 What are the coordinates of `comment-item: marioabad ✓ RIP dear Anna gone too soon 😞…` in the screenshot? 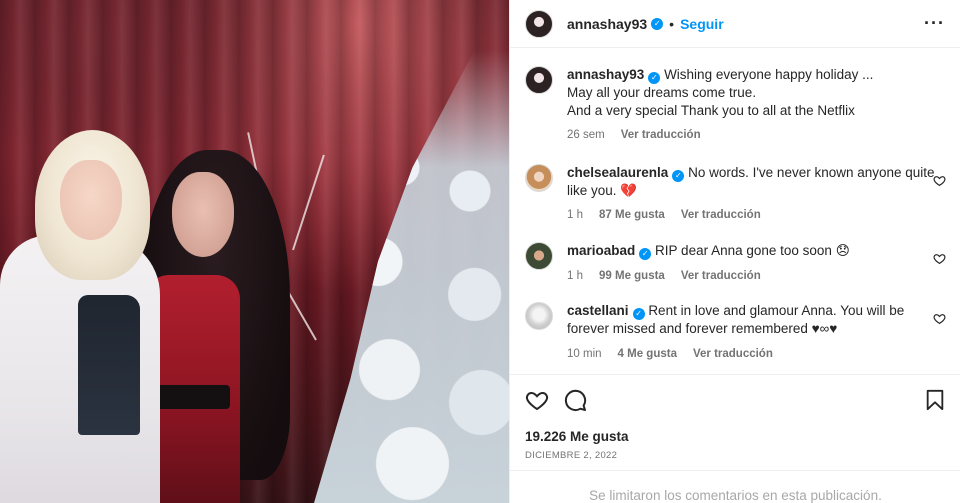 It's located at (735, 263).